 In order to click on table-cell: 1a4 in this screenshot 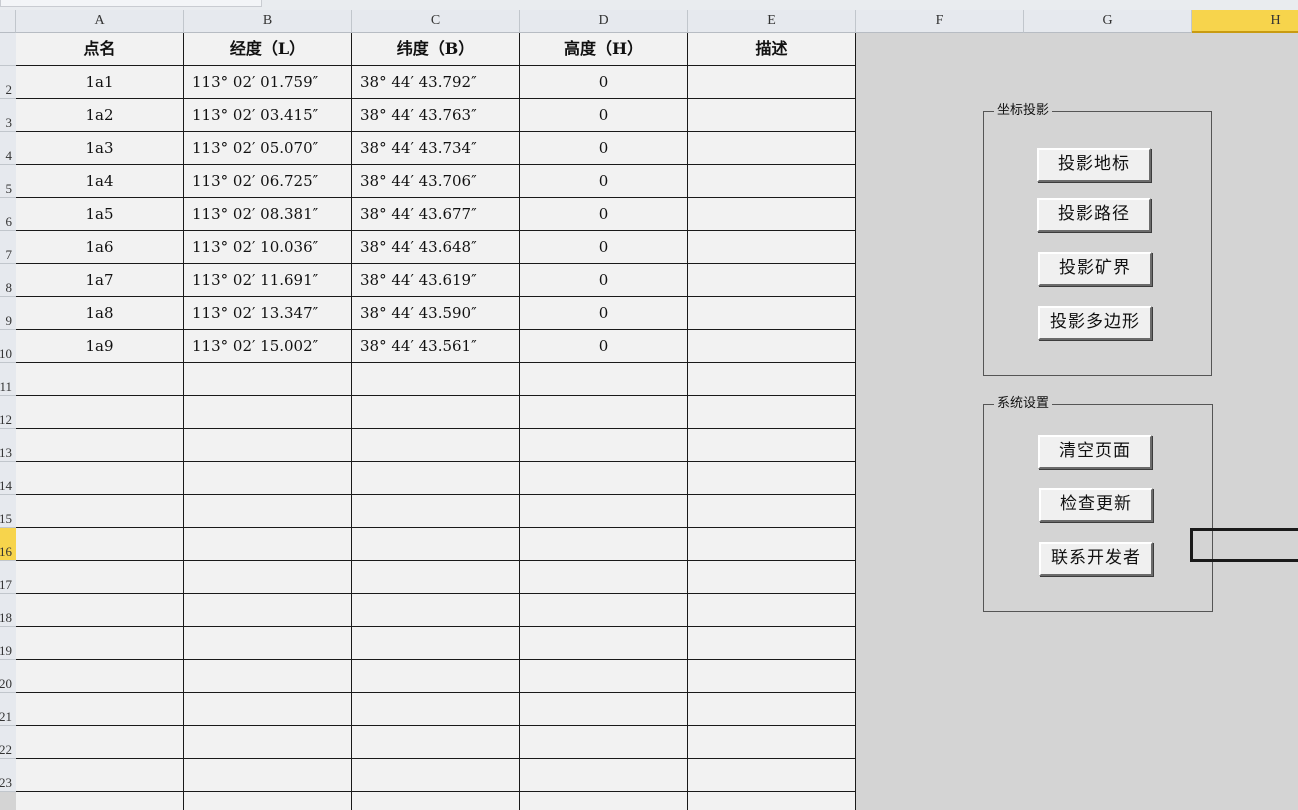, I will do `click(100, 181)`.